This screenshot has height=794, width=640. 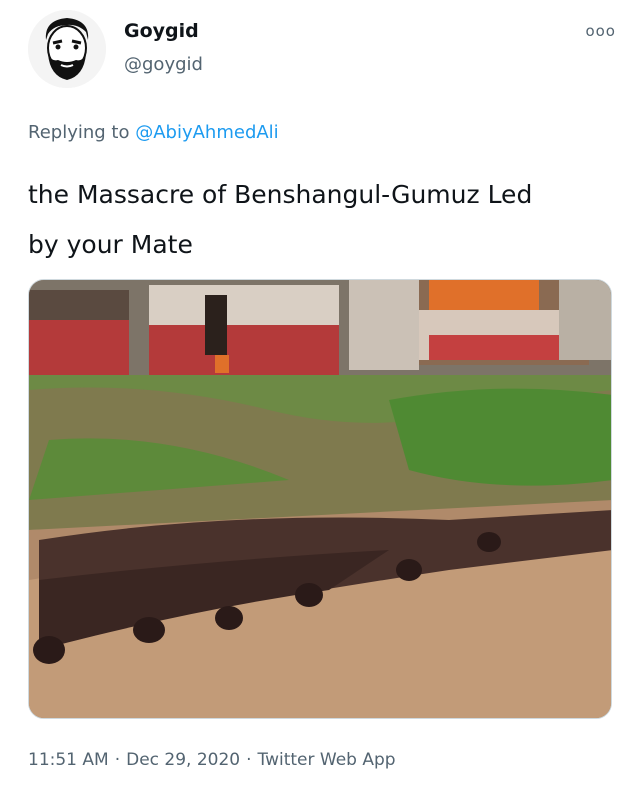 I want to click on tweet-source: Twitter Web App, so click(x=327, y=760).